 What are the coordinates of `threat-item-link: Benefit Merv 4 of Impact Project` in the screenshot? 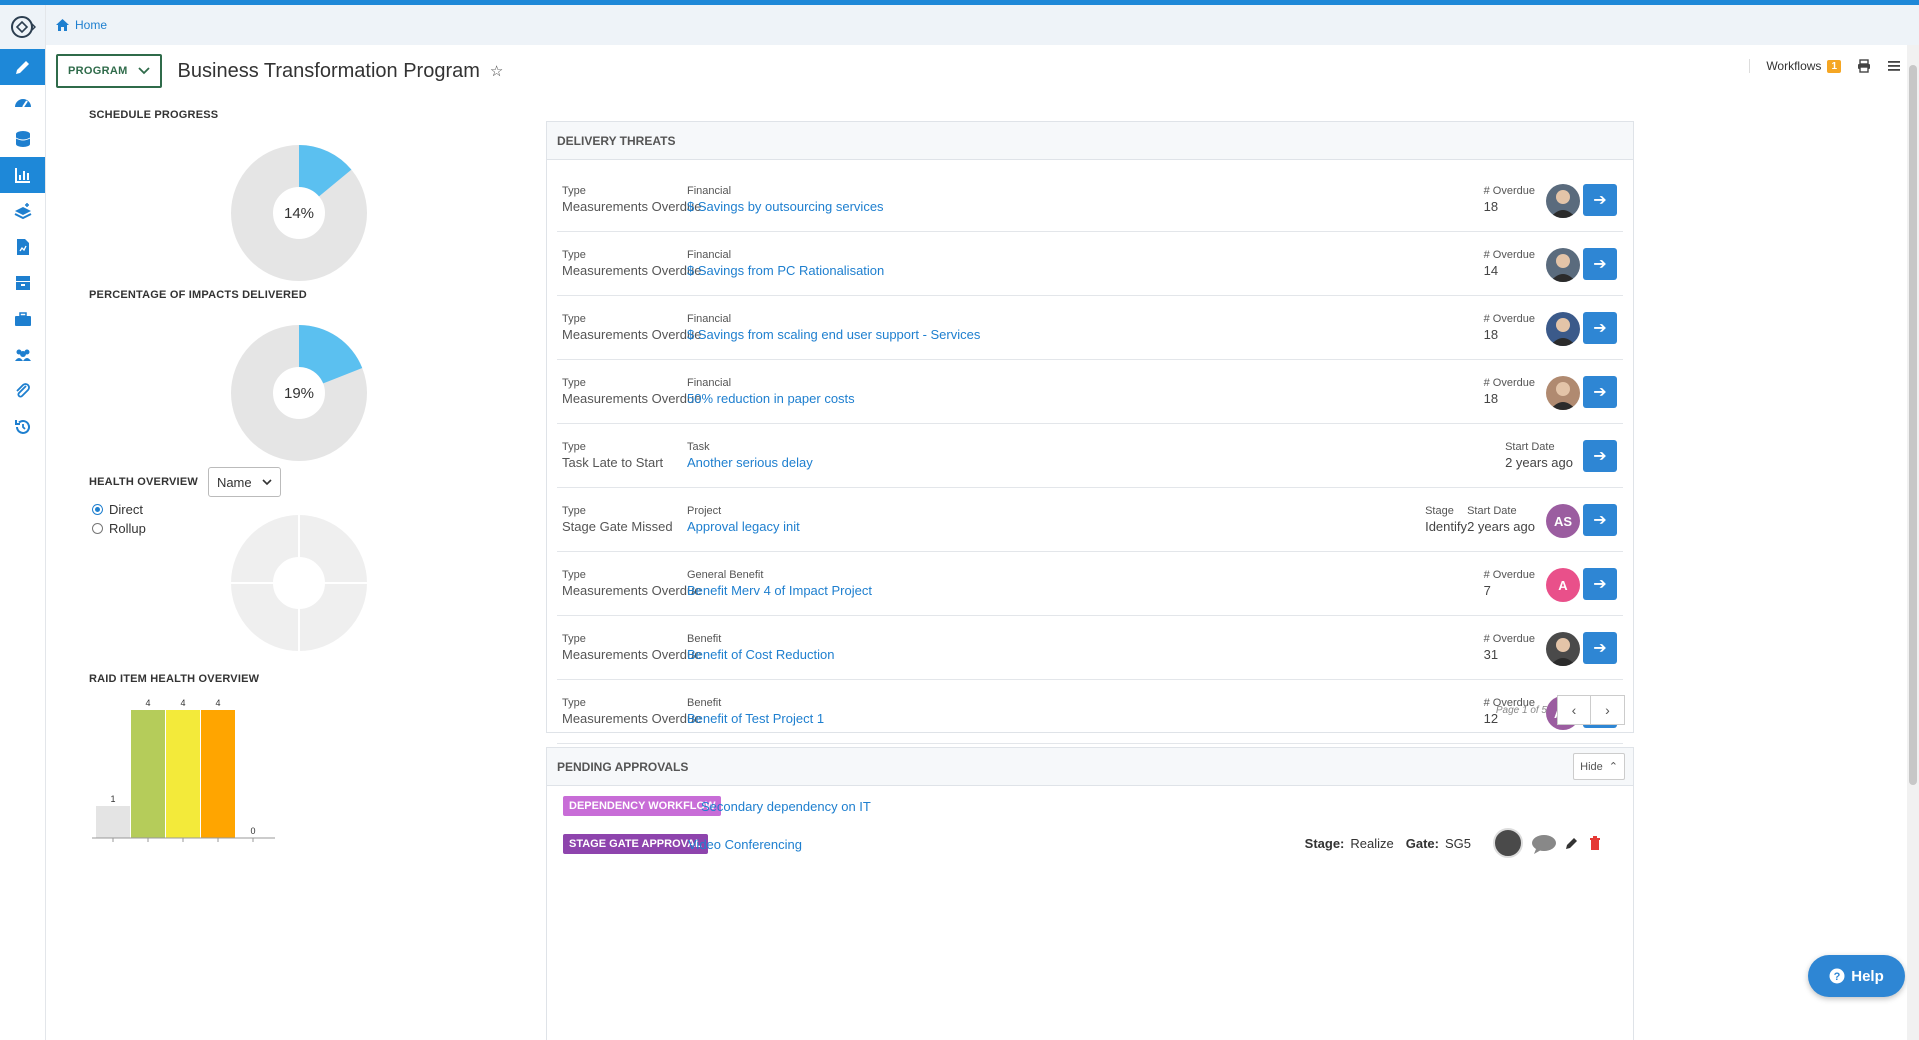 It's located at (779, 591).